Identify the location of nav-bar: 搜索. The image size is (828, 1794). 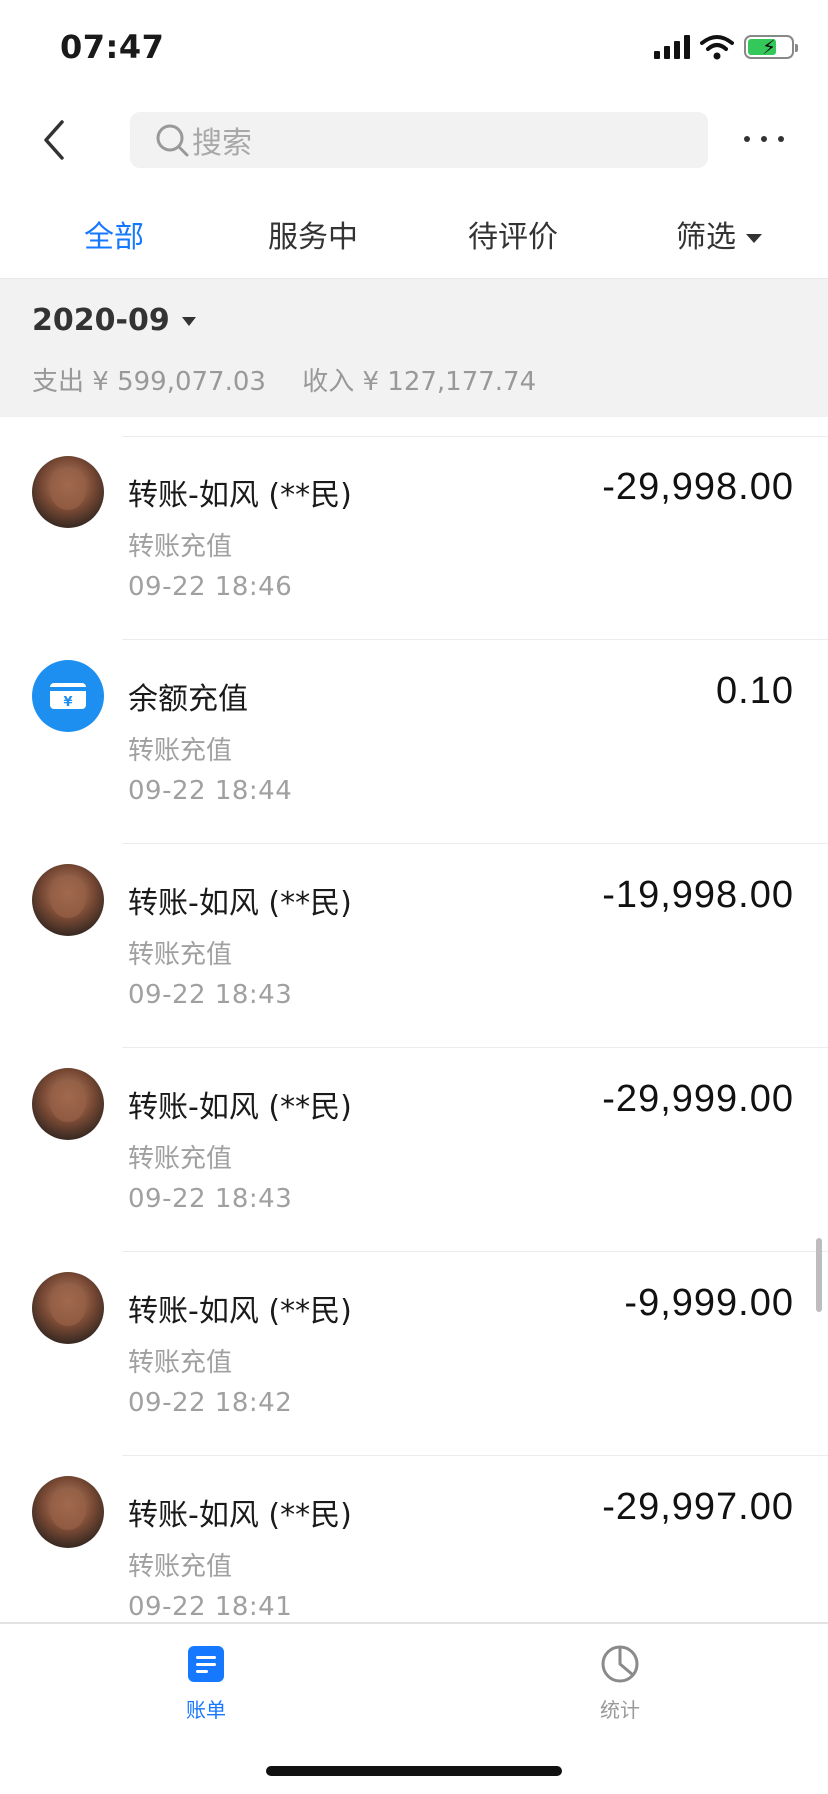
(414, 140).